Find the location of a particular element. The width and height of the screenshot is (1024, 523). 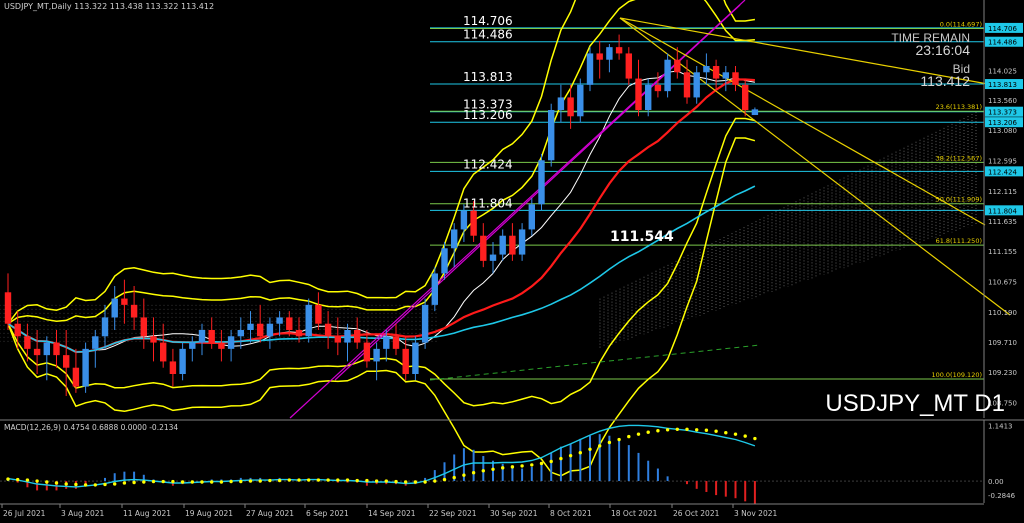

price-tick: 111.155 is located at coordinates (1002, 252).